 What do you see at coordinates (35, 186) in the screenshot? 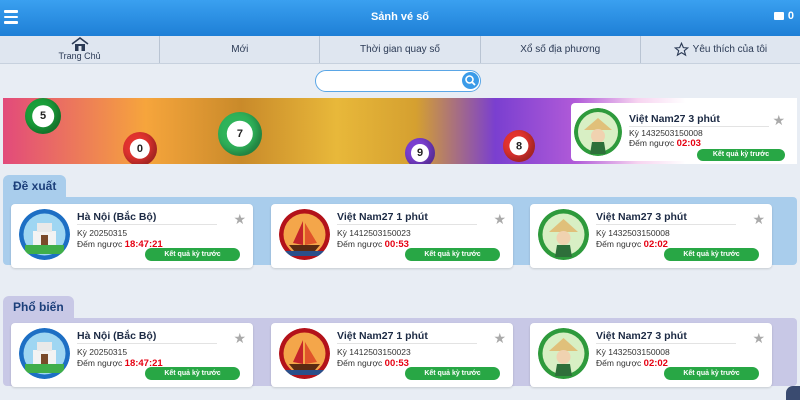
I see `section-title-recommended: Đề xuất` at bounding box center [35, 186].